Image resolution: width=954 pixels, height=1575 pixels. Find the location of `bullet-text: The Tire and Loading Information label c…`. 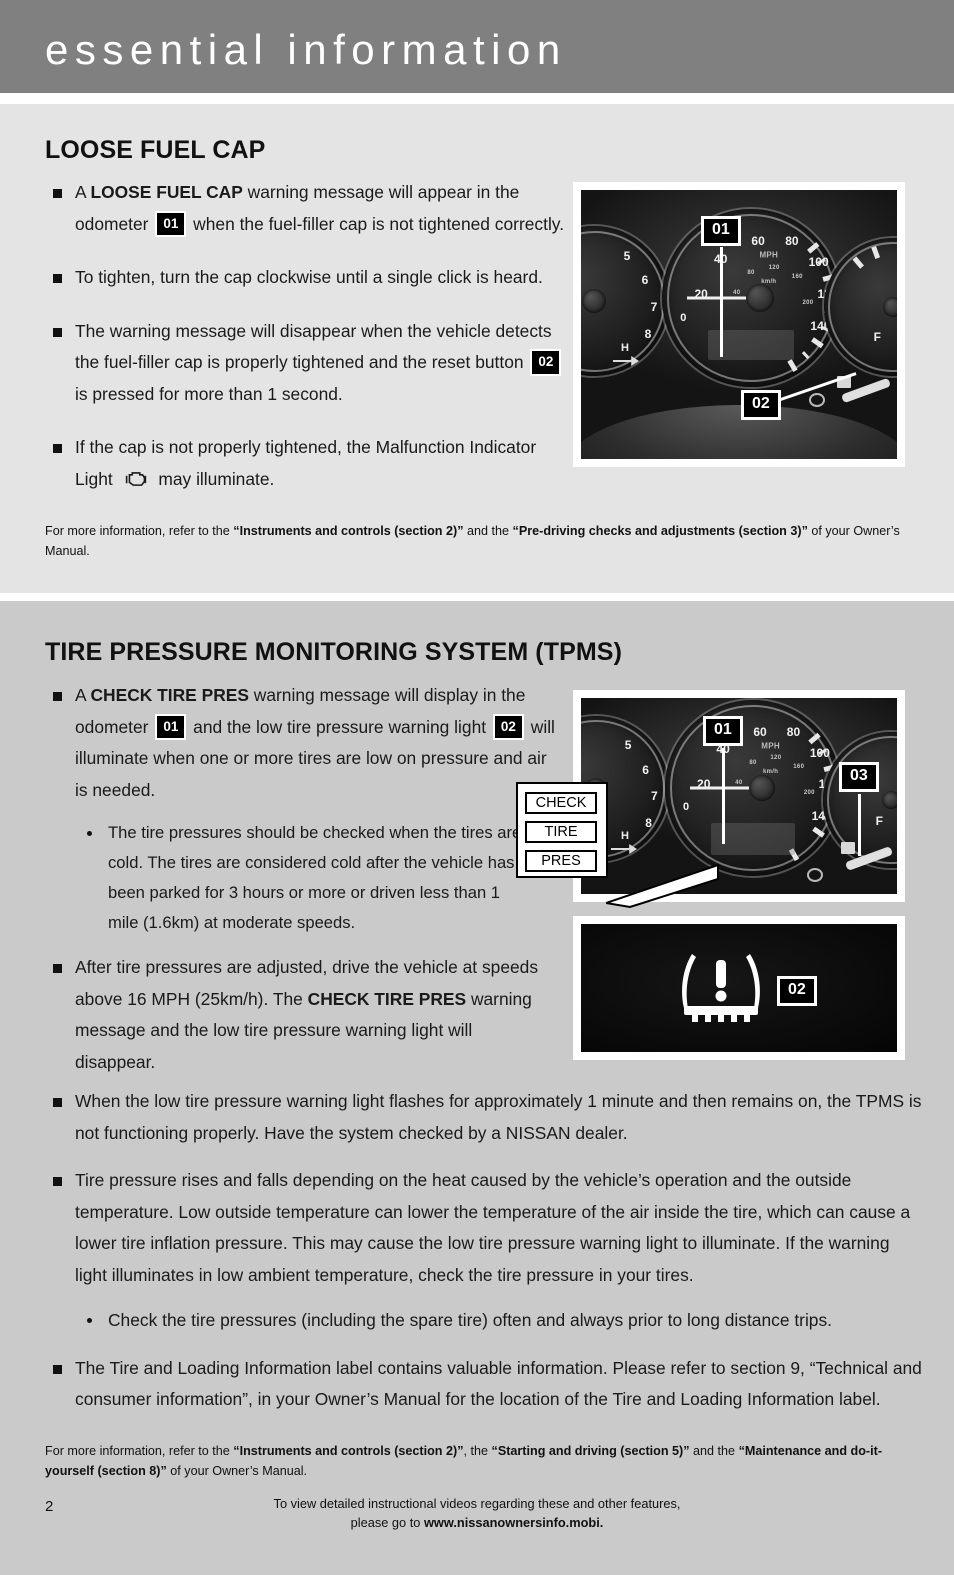

bullet-text: The Tire and Loading Information label c… is located at coordinates (498, 1383).